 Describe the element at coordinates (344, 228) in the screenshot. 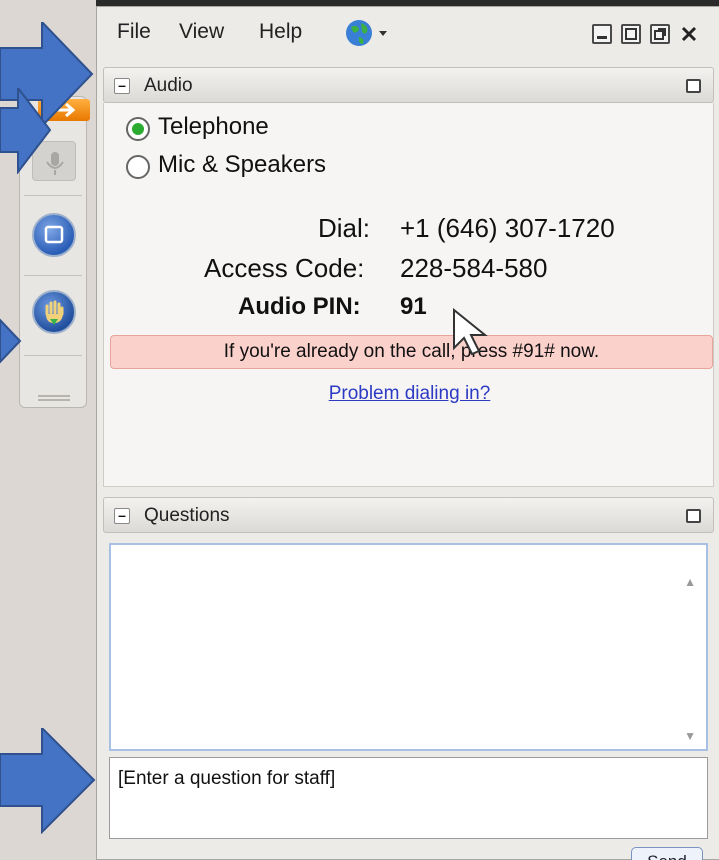

I see `dial-label: Dial:` at that location.